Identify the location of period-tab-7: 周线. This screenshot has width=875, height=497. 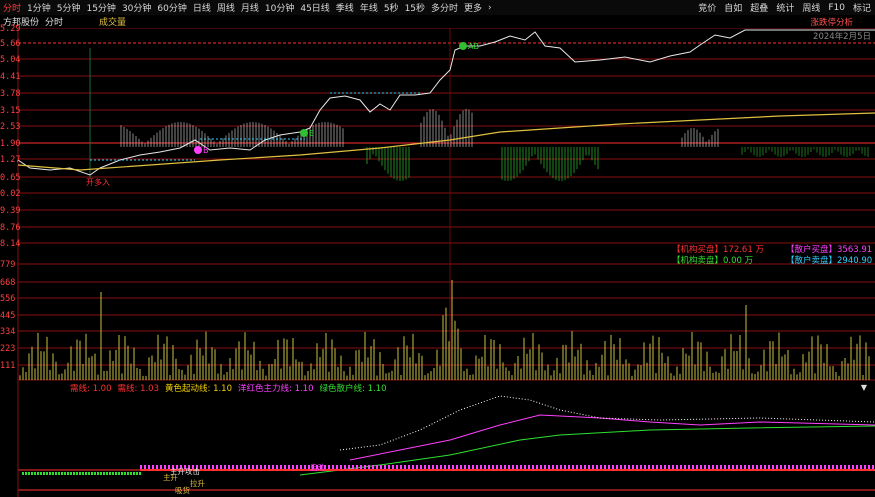
(226, 7).